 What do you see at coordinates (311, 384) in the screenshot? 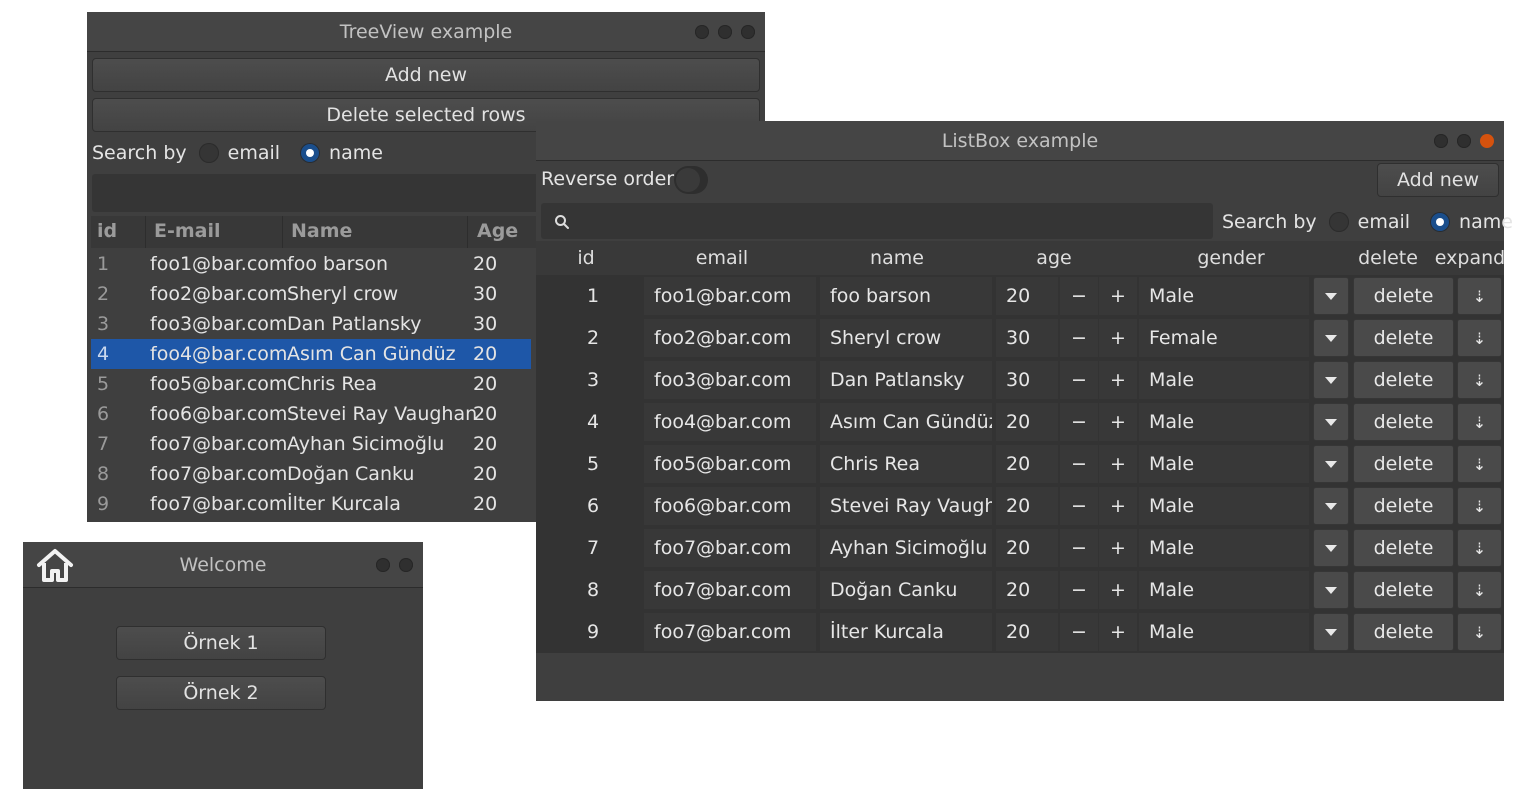
I see `tree-row: 5 foo5@bar.com Chris Rea 20` at bounding box center [311, 384].